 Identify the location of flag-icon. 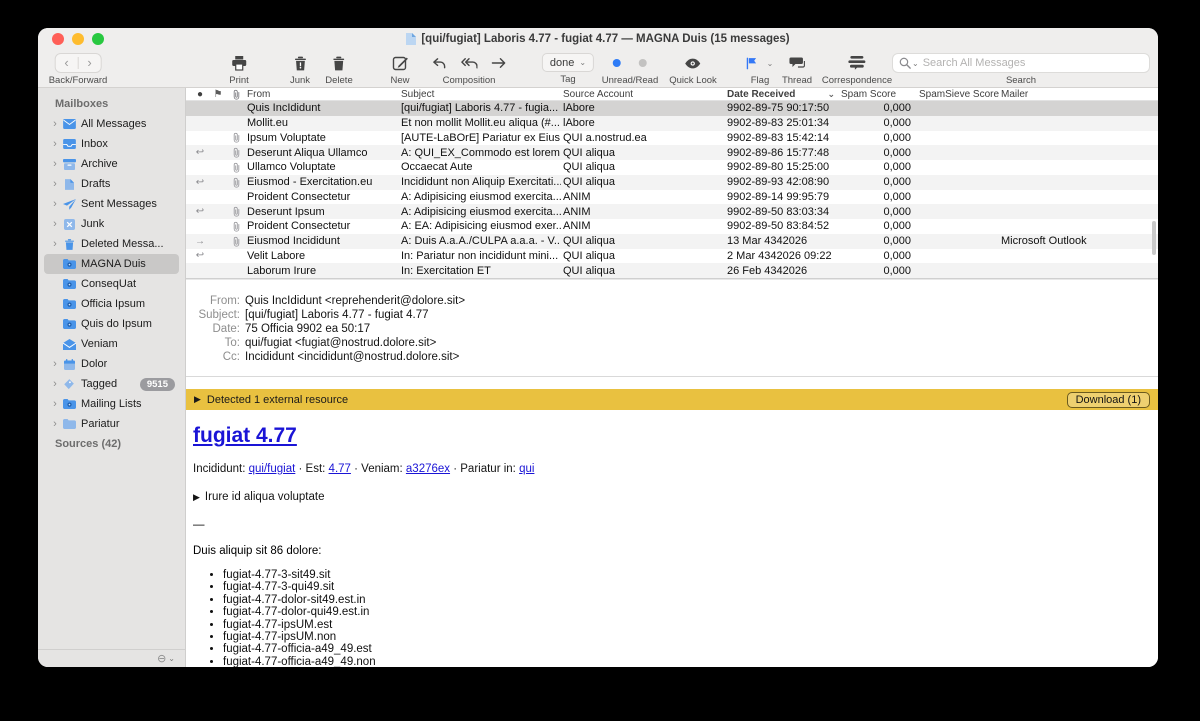
(751, 63).